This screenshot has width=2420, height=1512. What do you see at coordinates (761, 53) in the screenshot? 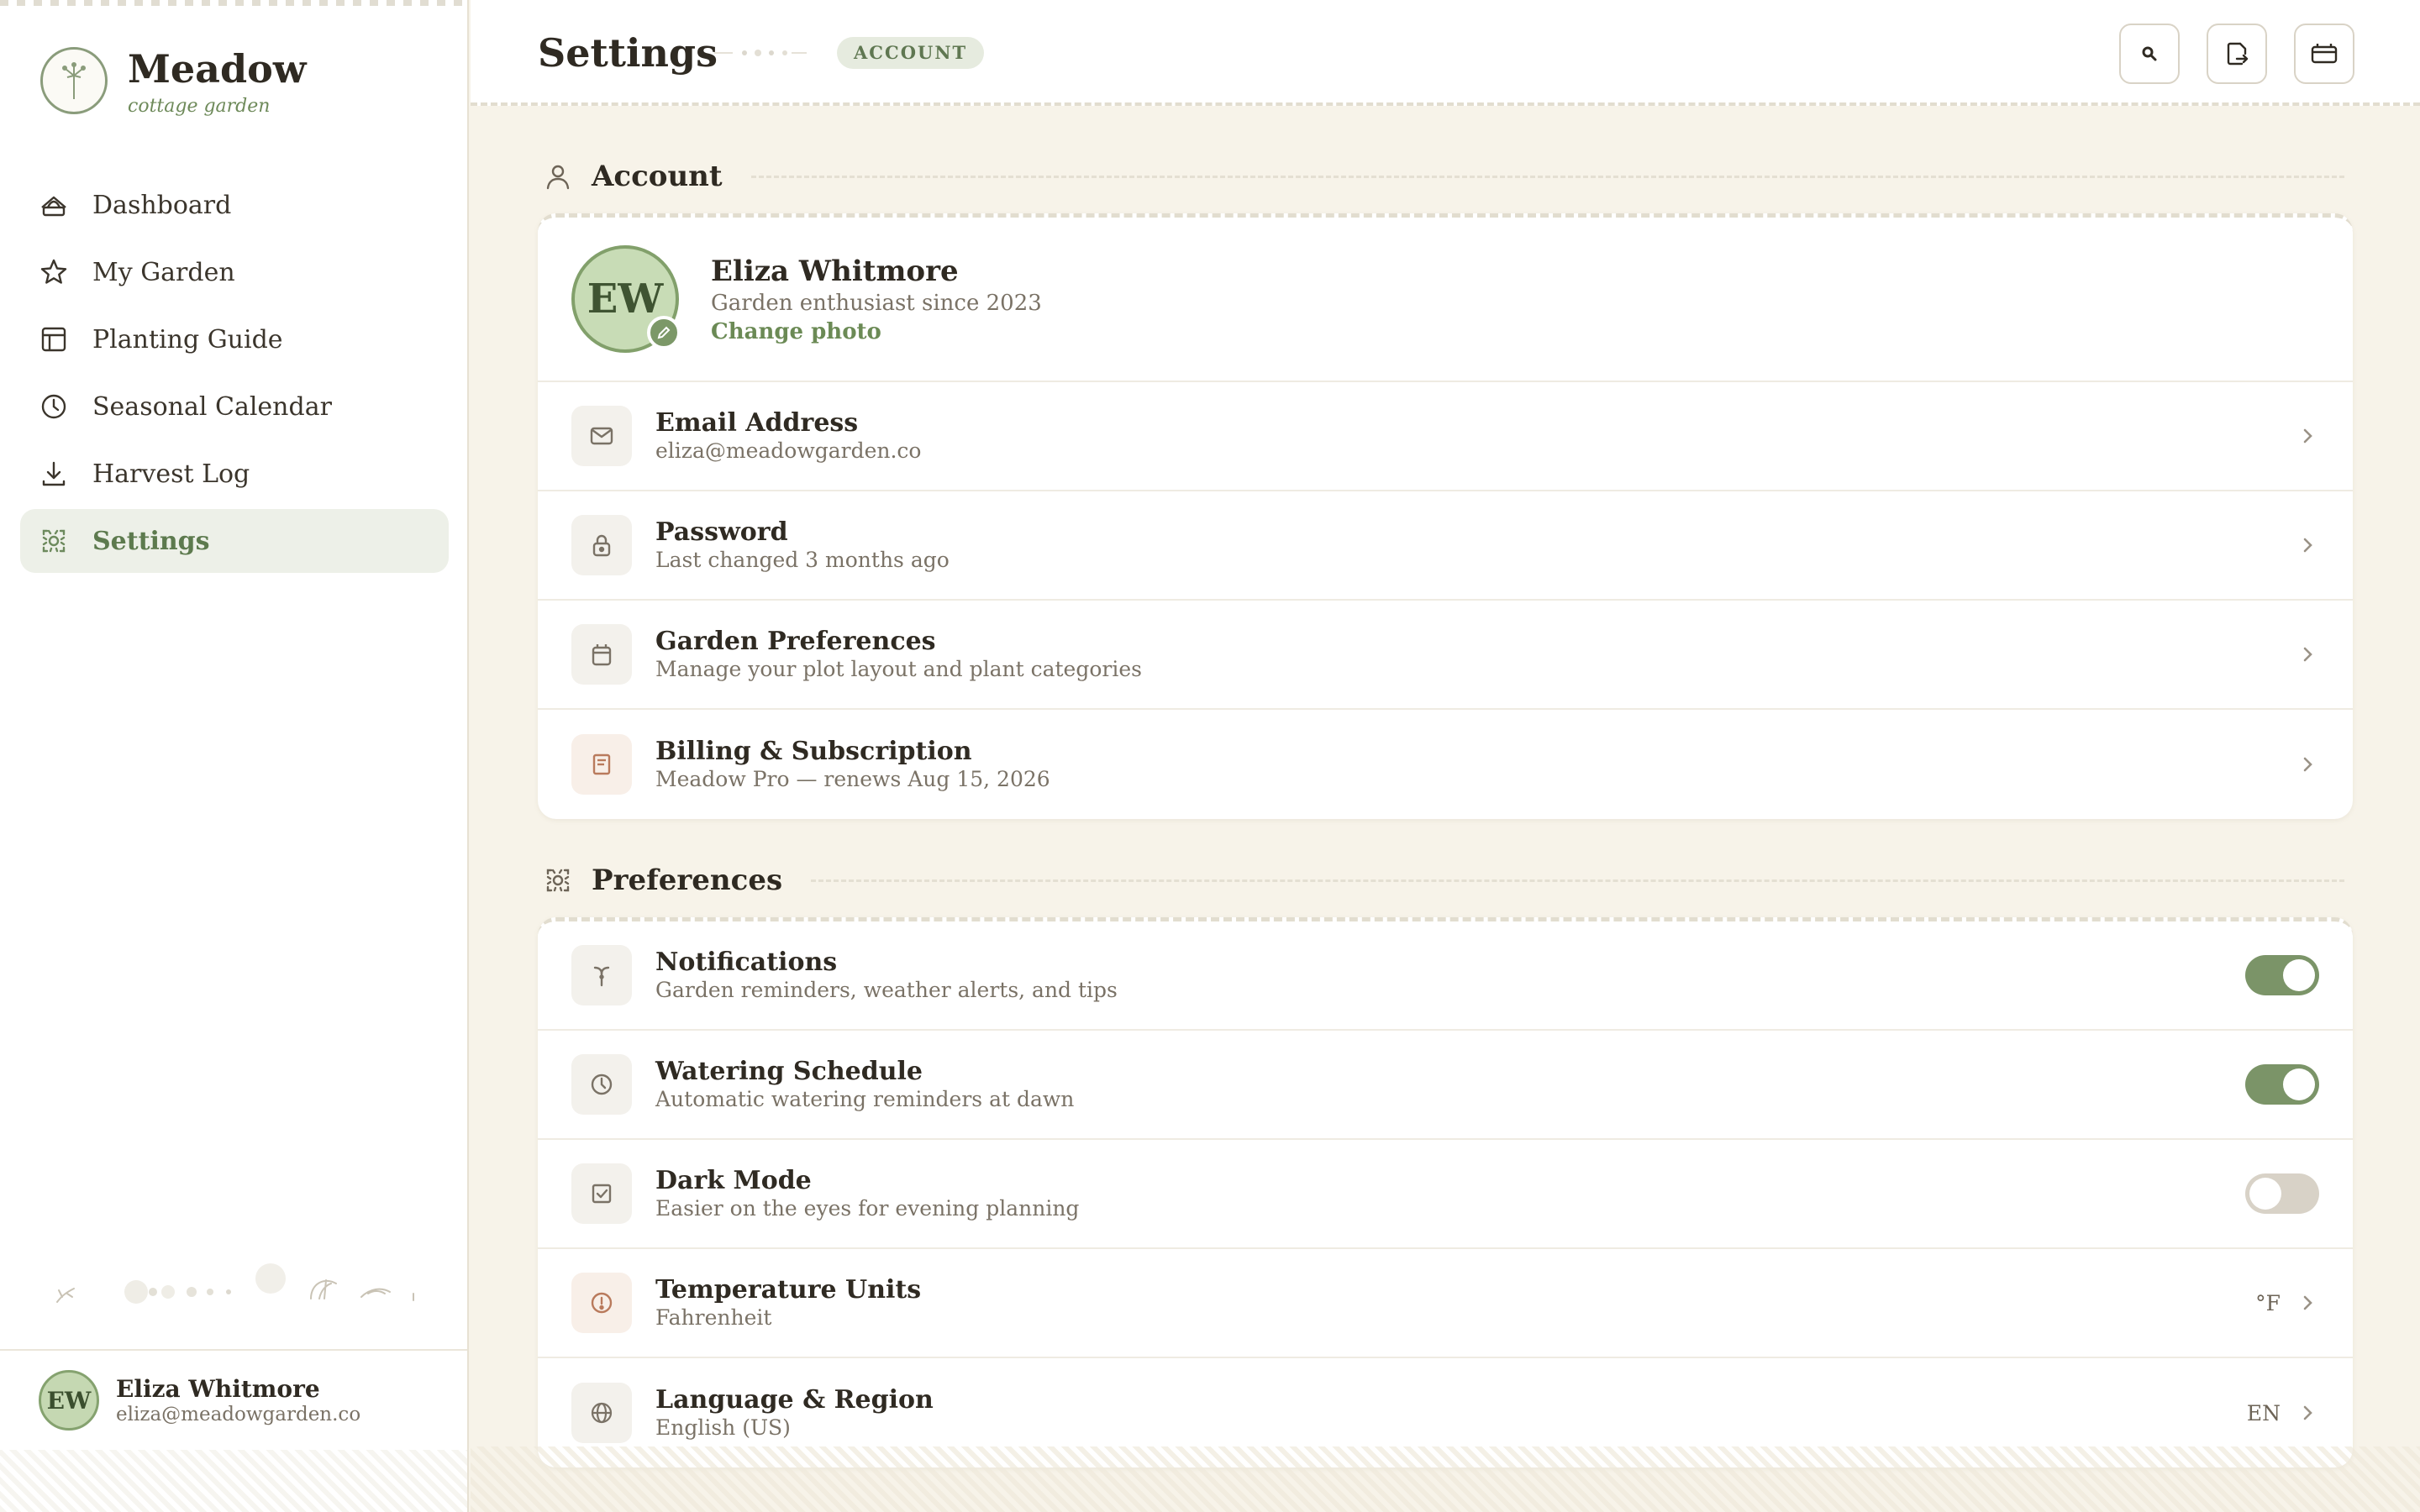
I see `title-dots-decoration` at bounding box center [761, 53].